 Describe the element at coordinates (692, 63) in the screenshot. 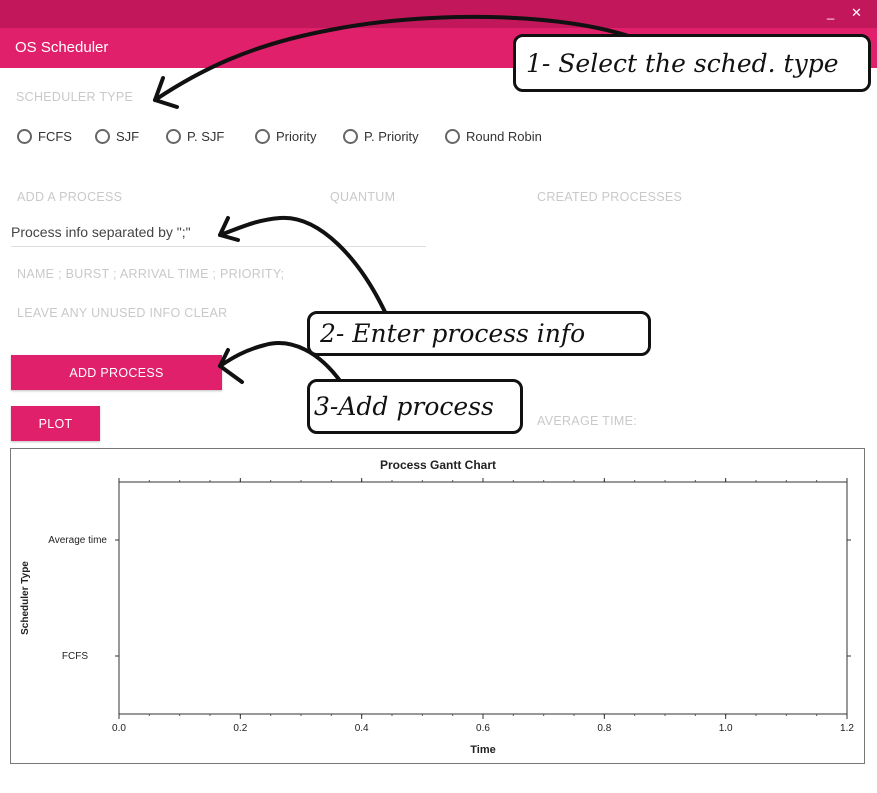

I see `callout-select-scheduler: 1- Select the sched. type` at that location.